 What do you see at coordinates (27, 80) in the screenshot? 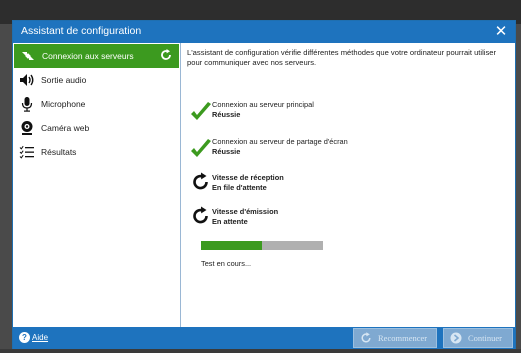
I see `speaker-icon` at bounding box center [27, 80].